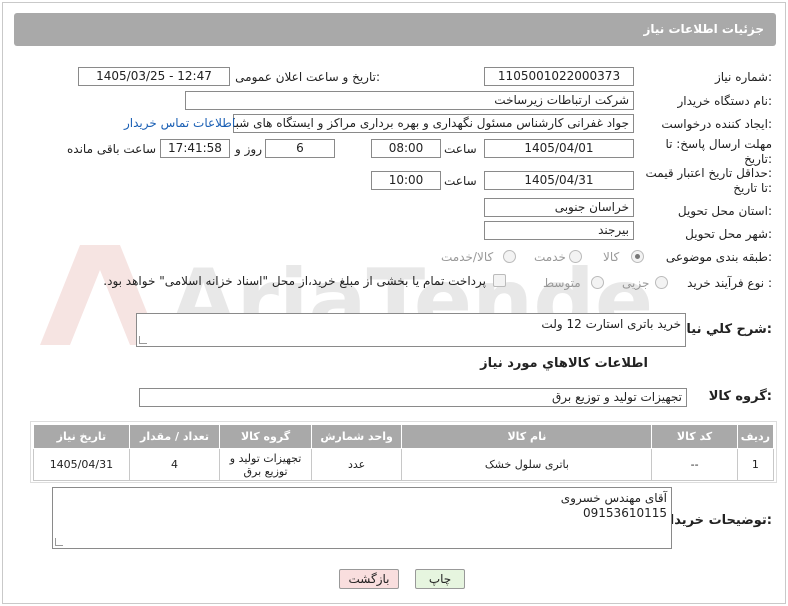 This screenshot has height=606, width=788. I want to click on province-field: خراسان جنوبی, so click(559, 207).